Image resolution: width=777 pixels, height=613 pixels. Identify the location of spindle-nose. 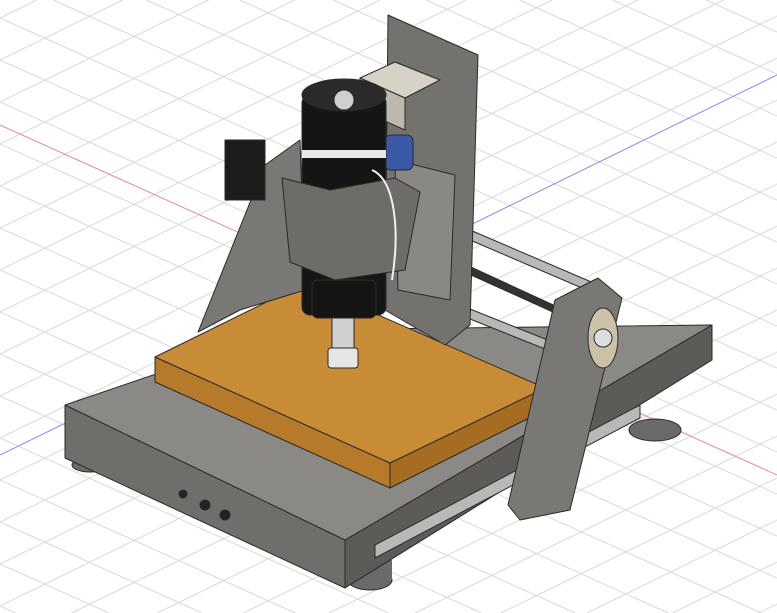
(344, 299).